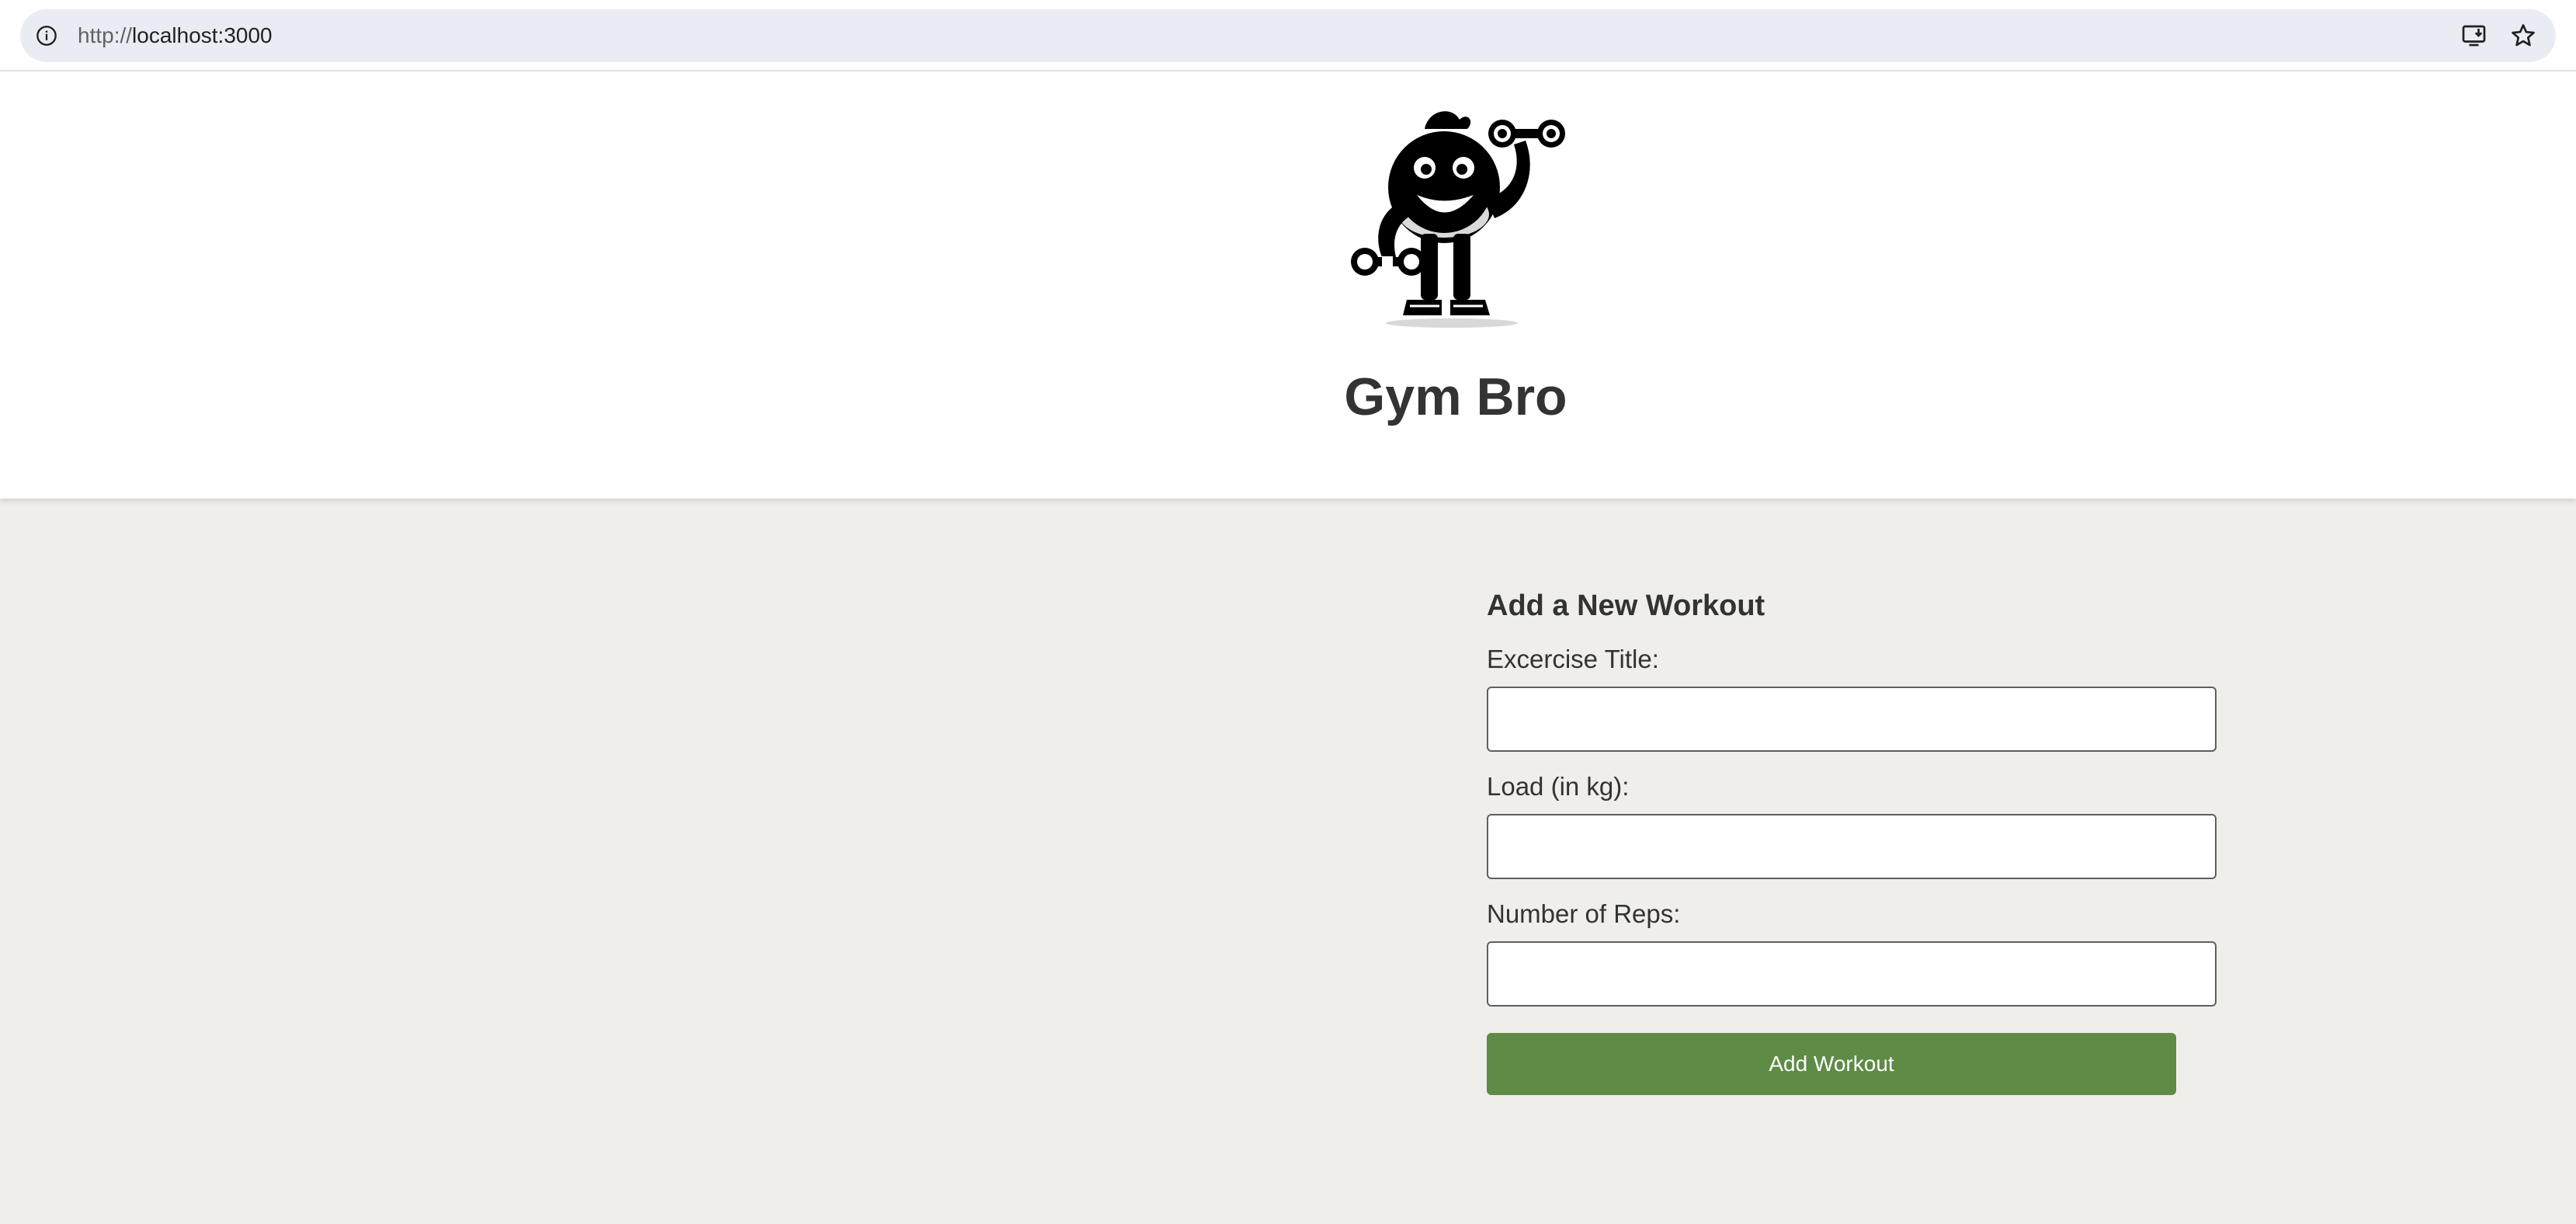 The height and width of the screenshot is (1224, 2576). I want to click on browser-toolbar: http://localhost:3000, so click(1288, 36).